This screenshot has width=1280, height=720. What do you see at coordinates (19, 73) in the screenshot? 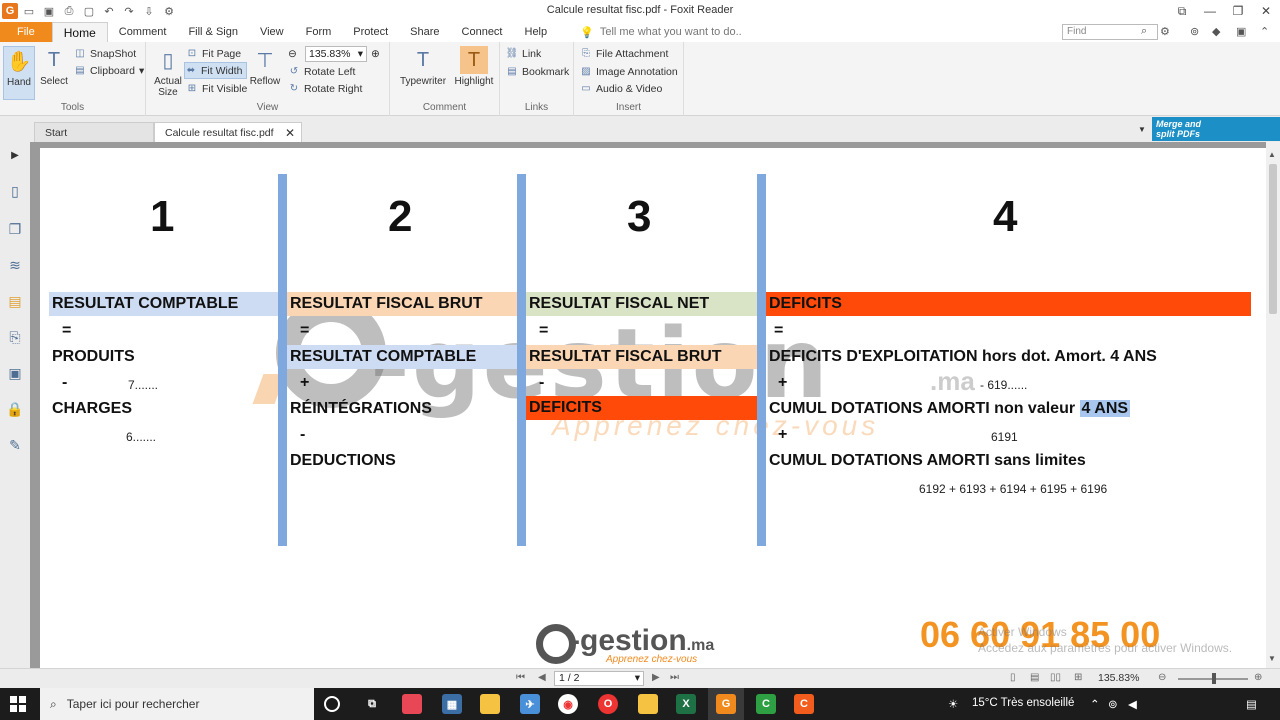
I see `hand-button: ✋ Hand` at bounding box center [19, 73].